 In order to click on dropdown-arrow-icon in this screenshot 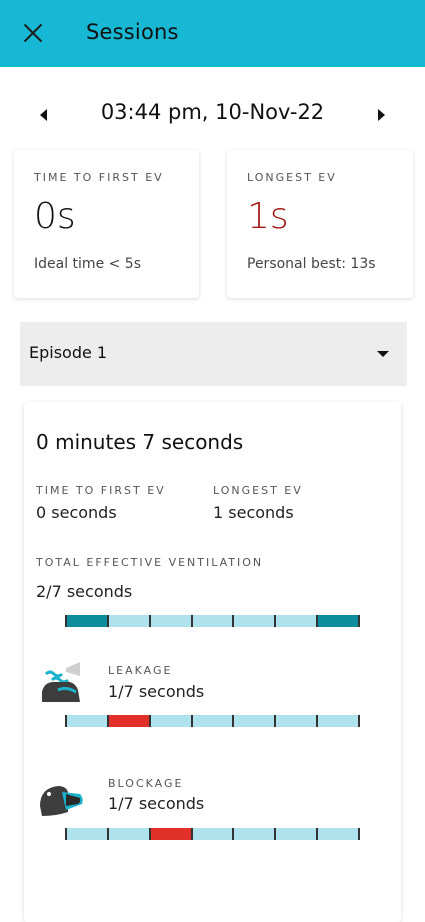, I will do `click(383, 354)`.